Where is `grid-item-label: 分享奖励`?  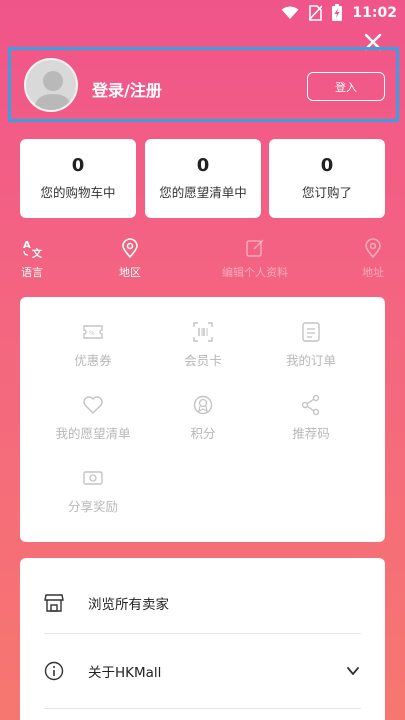 grid-item-label: 分享奖励 is located at coordinates (92, 506).